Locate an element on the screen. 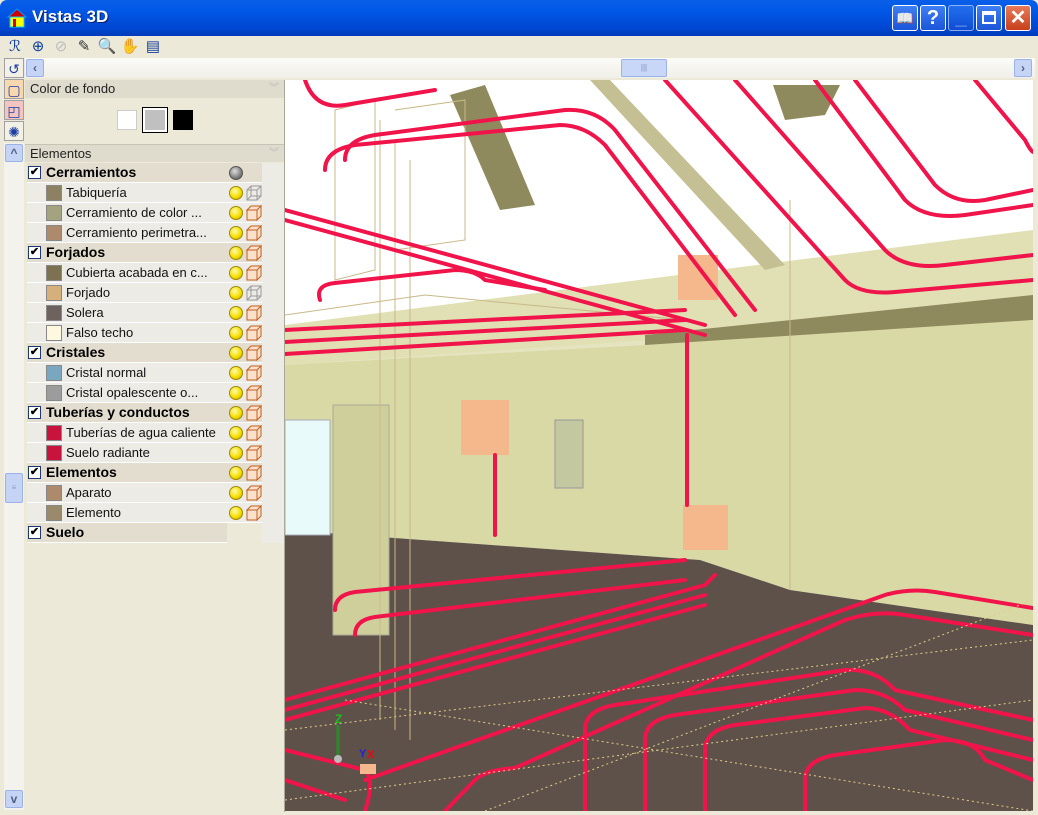 This screenshot has width=1038, height=815. book-help-button: 📖 is located at coordinates (905, 18).